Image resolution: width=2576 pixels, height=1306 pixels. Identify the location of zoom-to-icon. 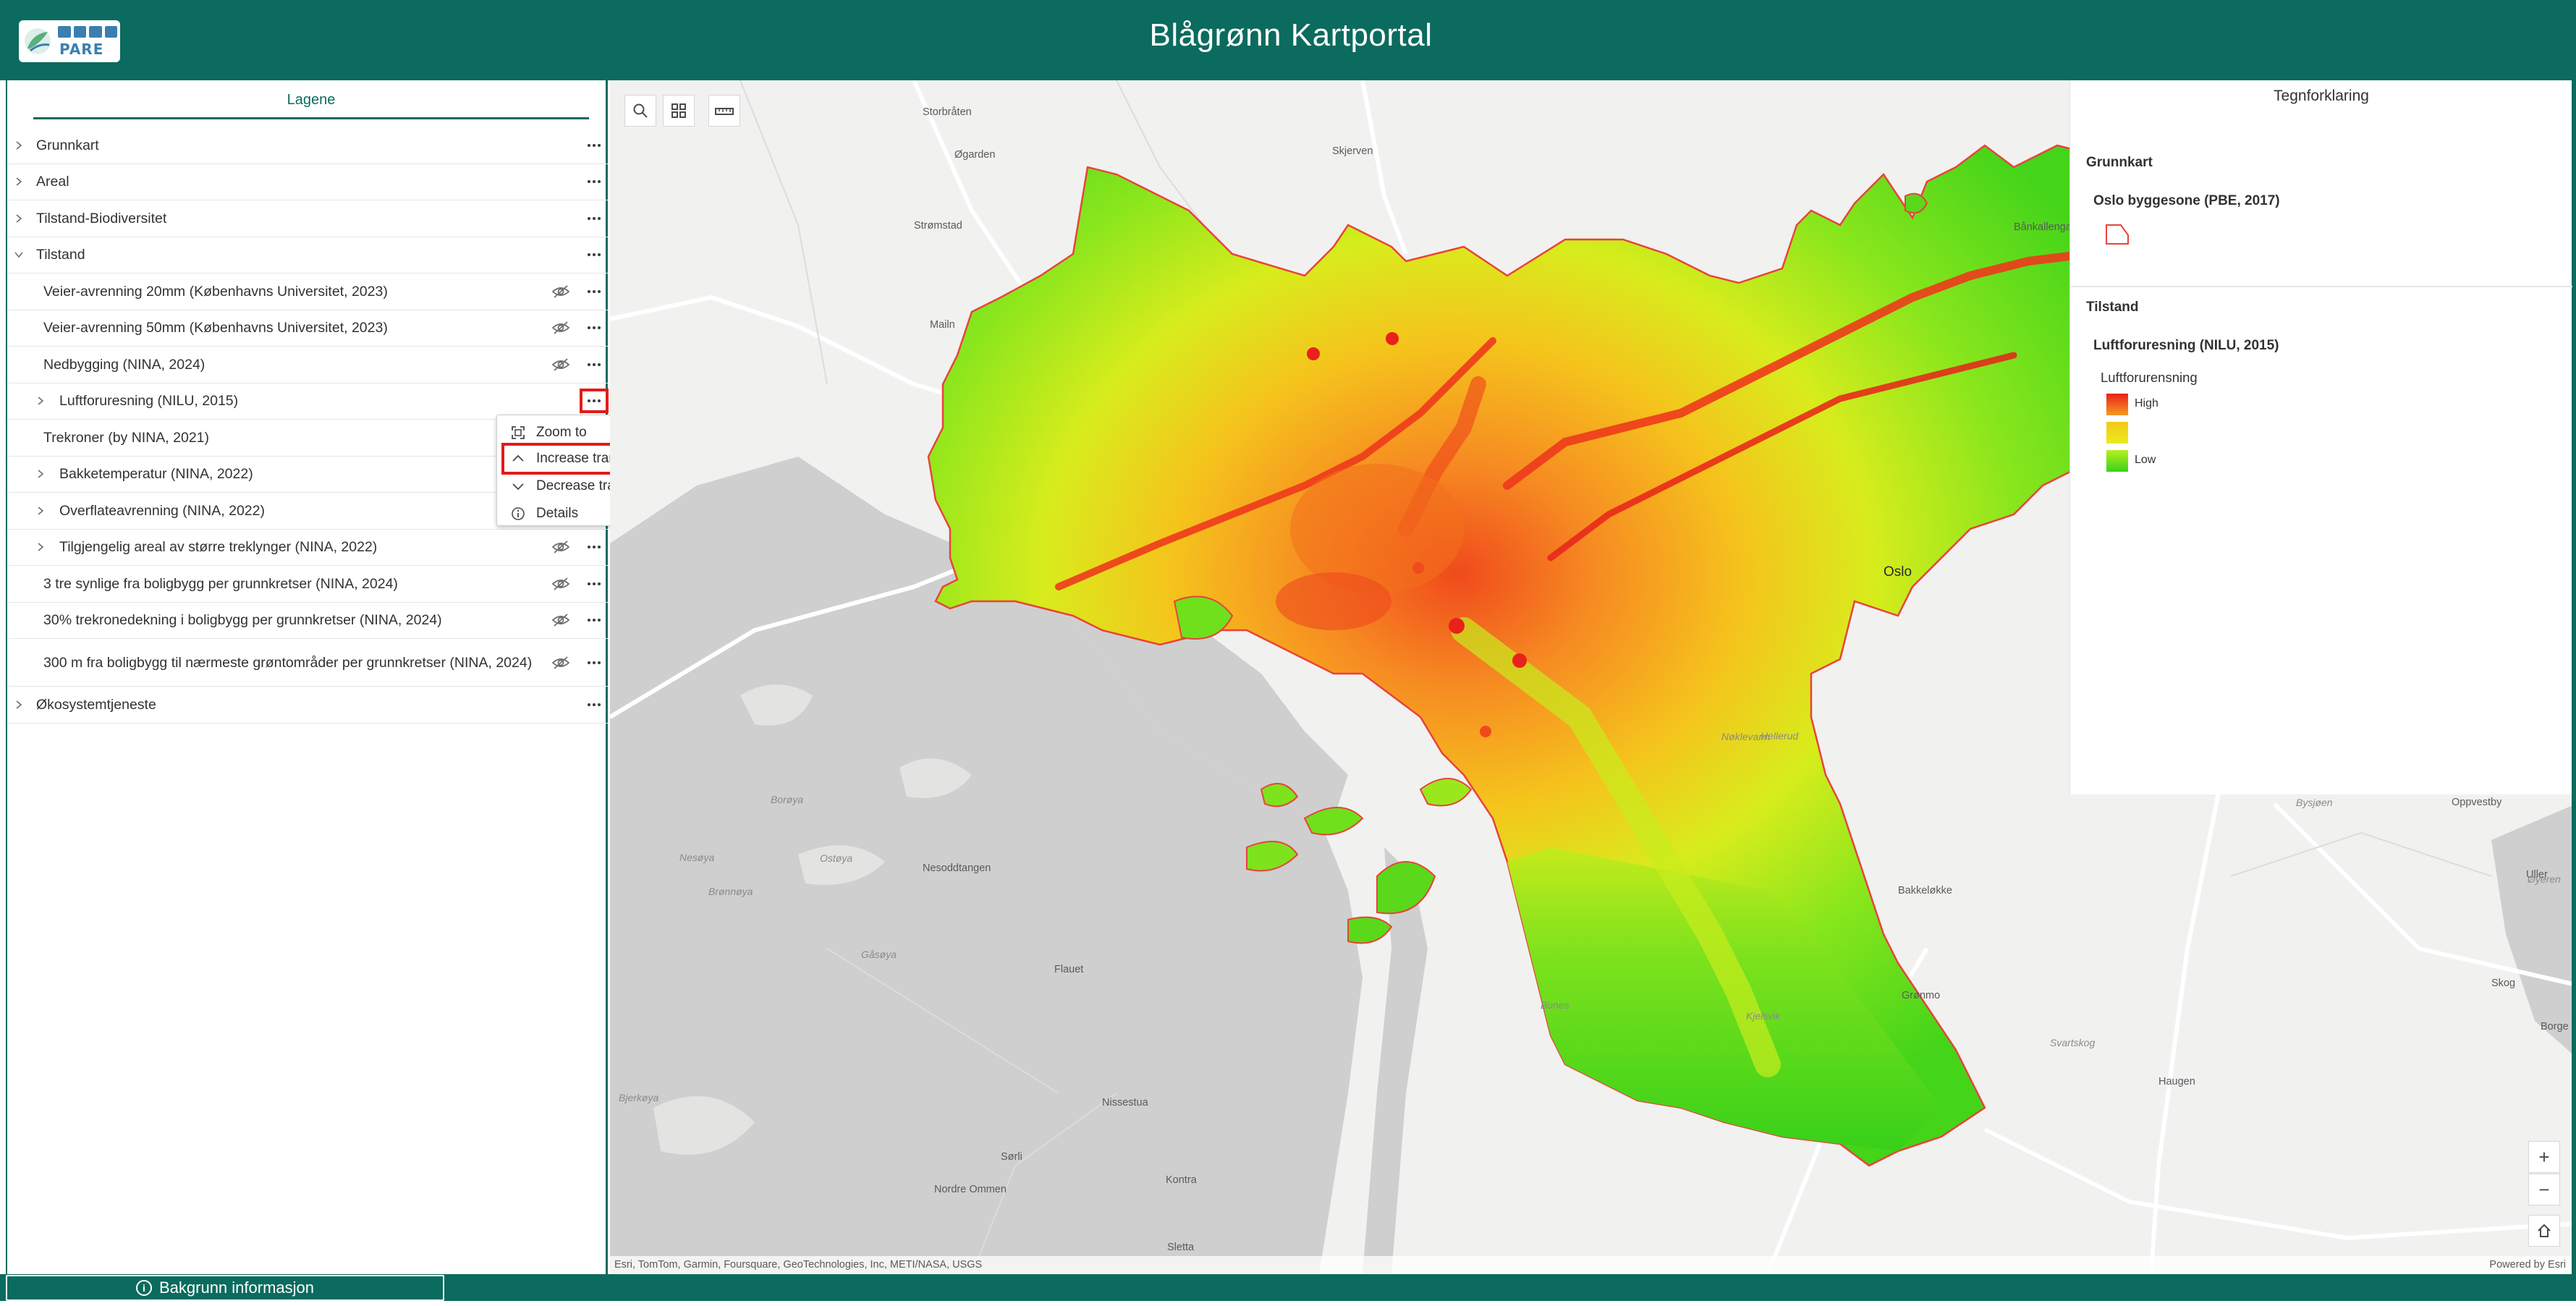
(518, 433).